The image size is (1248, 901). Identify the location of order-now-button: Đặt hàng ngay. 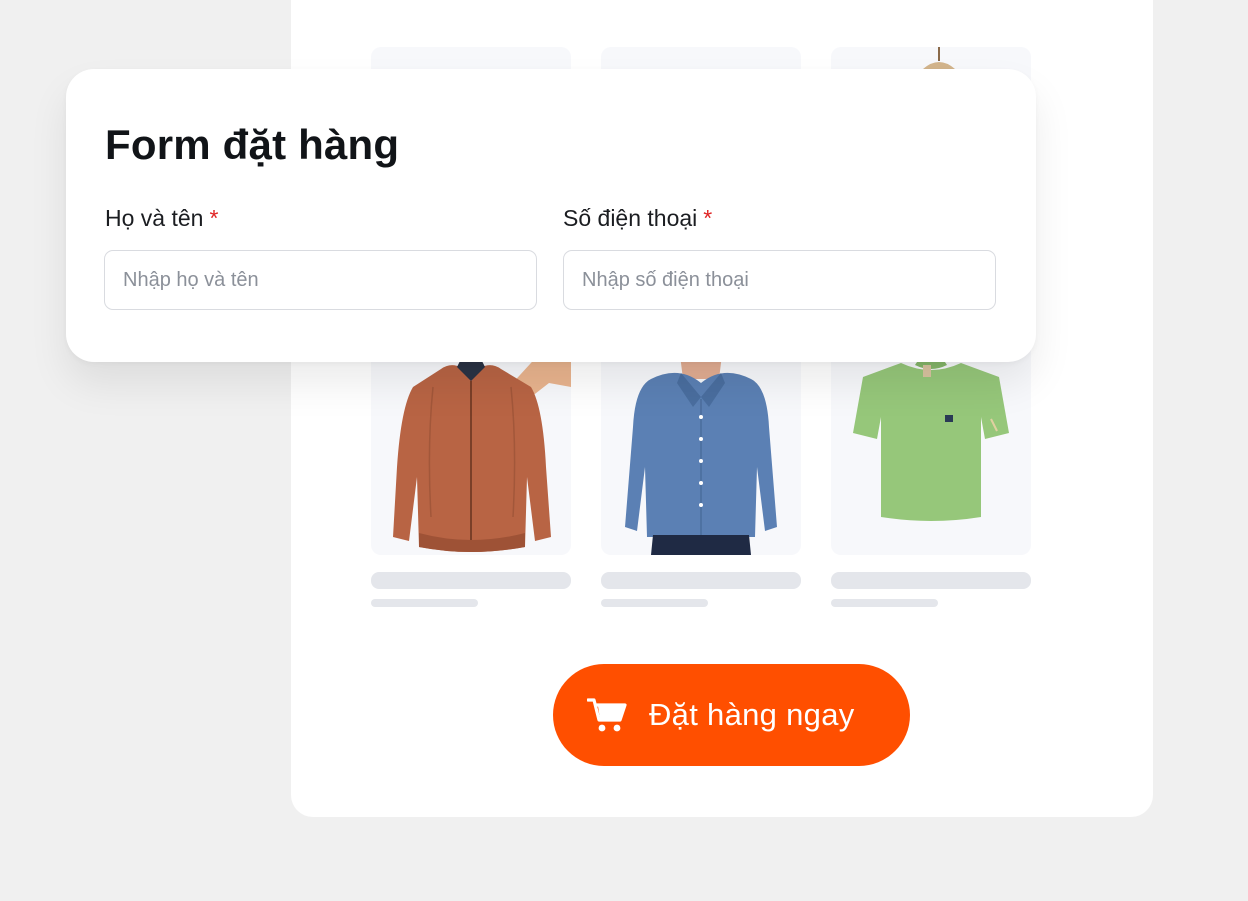
(731, 715).